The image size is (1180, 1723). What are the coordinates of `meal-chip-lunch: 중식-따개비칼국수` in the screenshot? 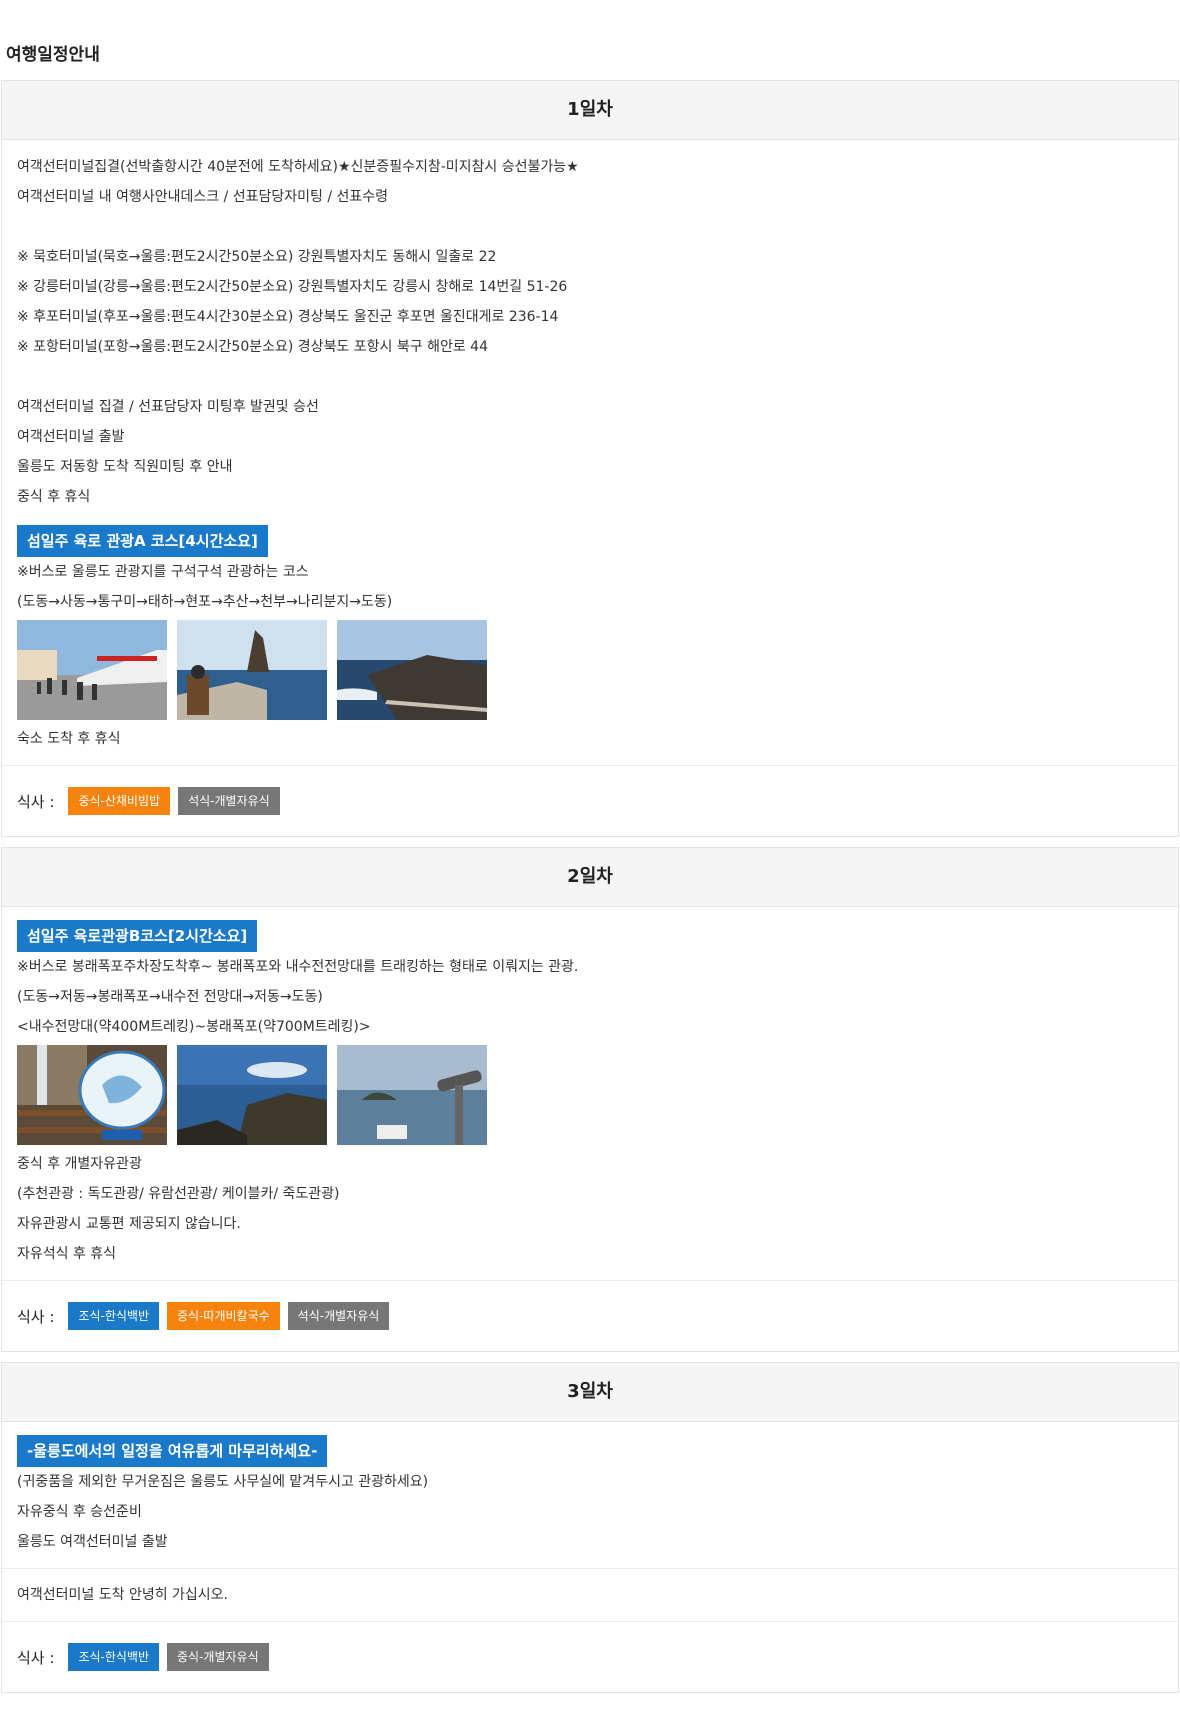 It's located at (223, 1316).